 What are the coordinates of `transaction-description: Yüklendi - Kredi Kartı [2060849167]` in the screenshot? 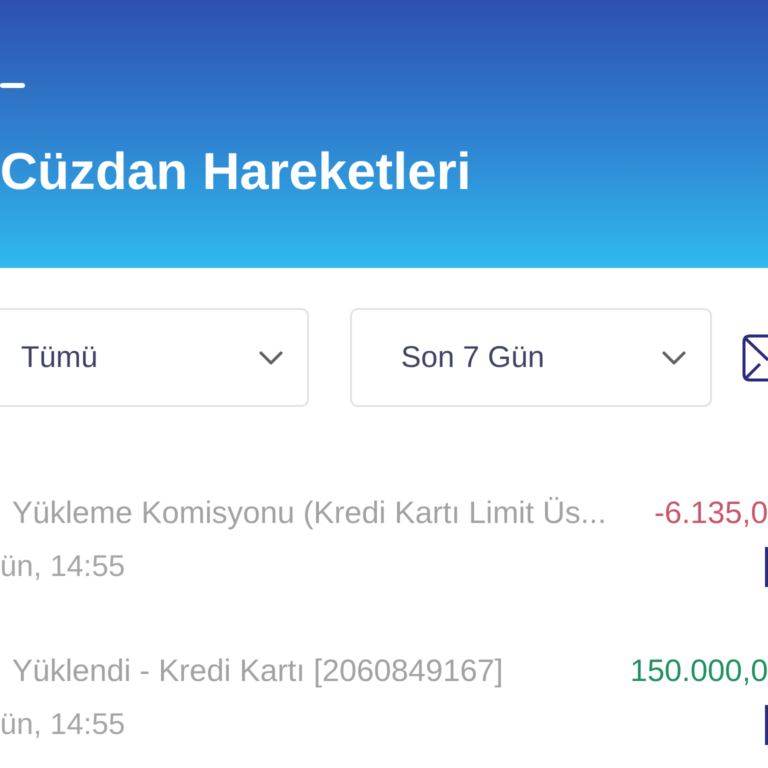 It's located at (258, 671).